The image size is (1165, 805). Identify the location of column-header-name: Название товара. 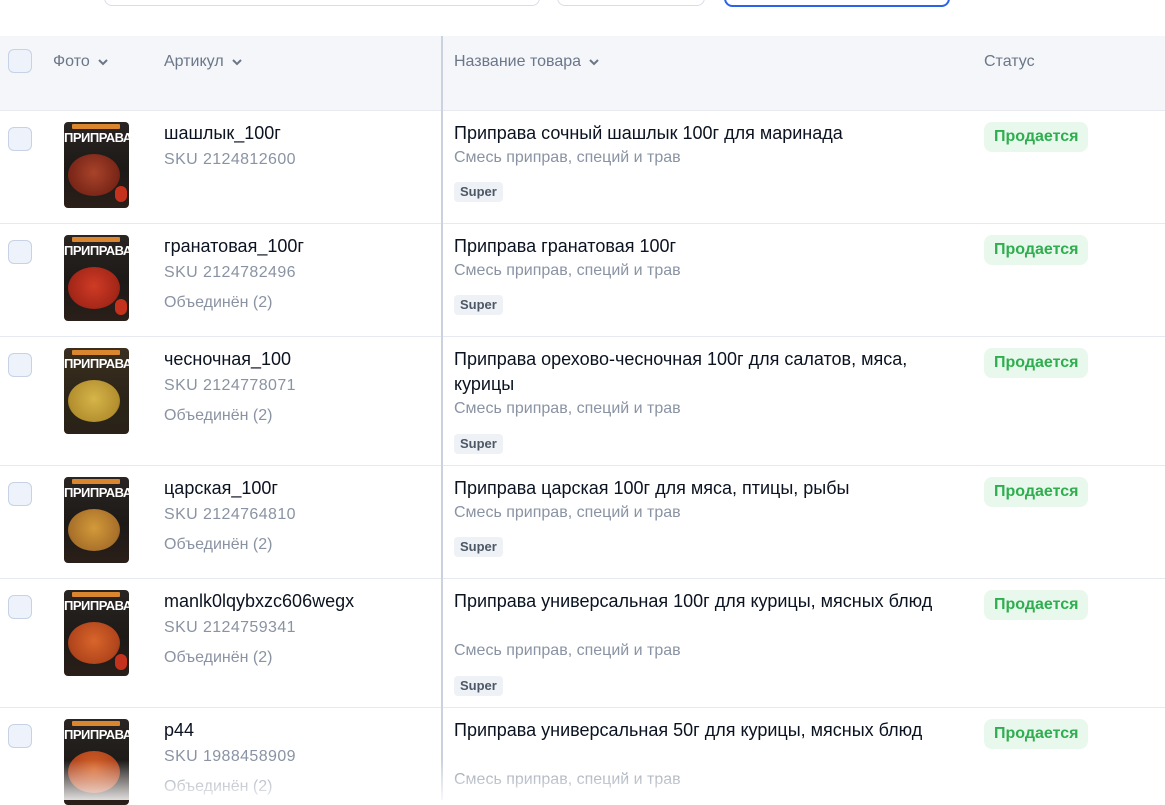
(526, 62).